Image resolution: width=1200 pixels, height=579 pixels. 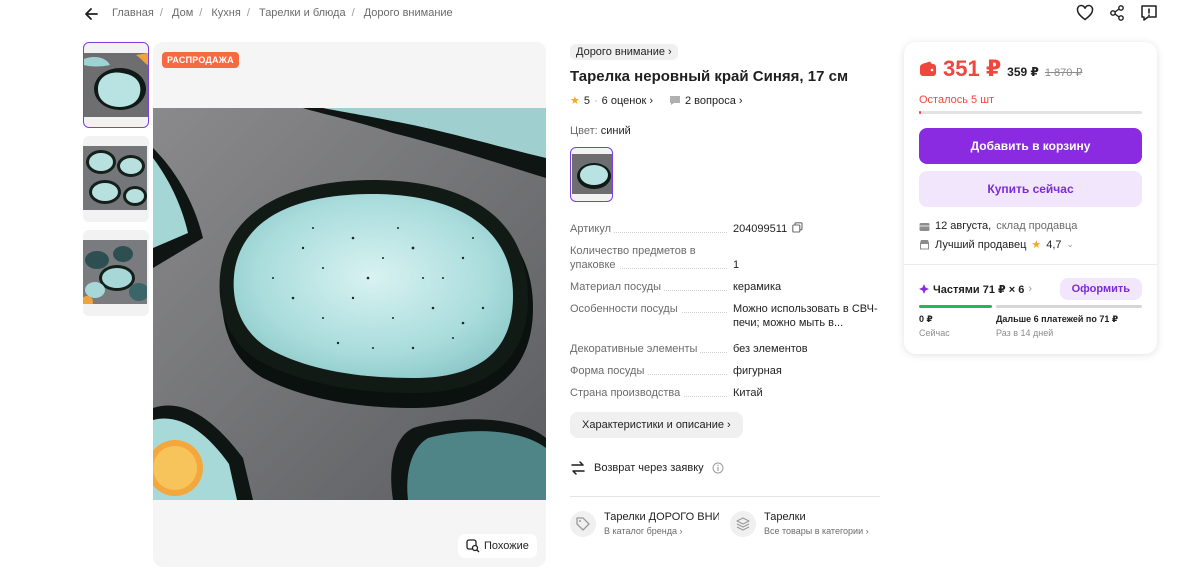 I want to click on seller-row: Лучший продавец ★ 4,7 ⌄, so click(x=996, y=244).